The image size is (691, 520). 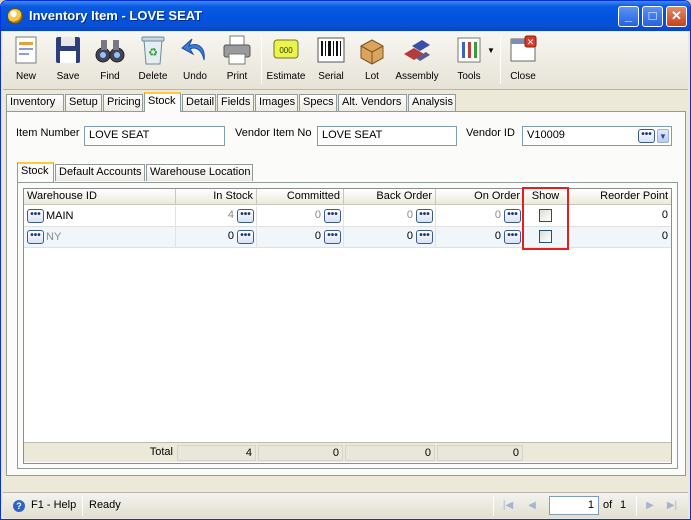 I want to click on vendor-id-value: V10009, so click(x=546, y=135).